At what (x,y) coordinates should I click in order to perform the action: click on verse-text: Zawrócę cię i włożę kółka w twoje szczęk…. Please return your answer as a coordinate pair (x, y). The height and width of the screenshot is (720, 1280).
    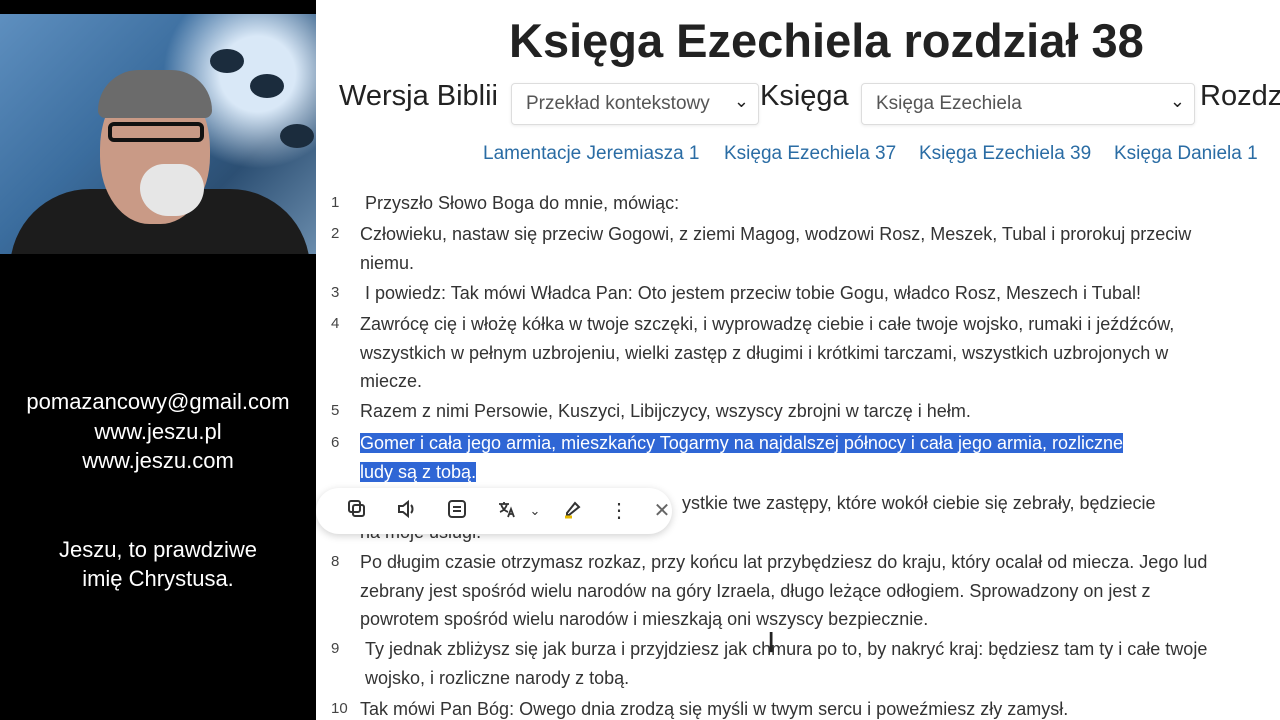
    Looking at the image, I should click on (767, 352).